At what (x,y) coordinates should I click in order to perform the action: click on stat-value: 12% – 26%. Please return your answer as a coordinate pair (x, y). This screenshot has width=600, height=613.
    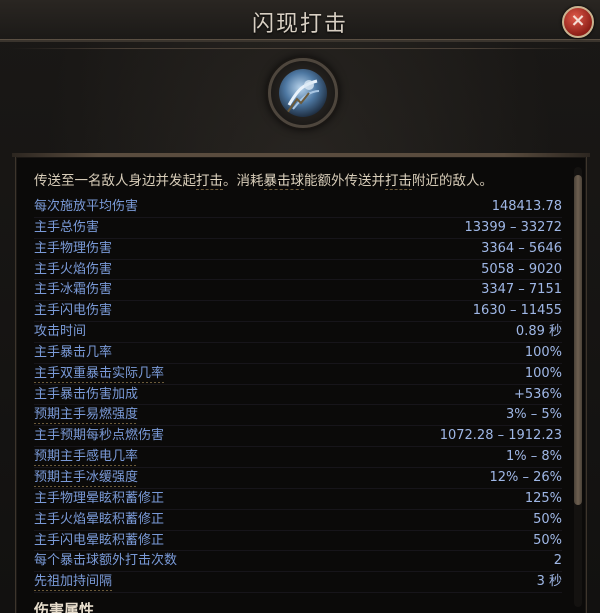
    Looking at the image, I should click on (525, 477).